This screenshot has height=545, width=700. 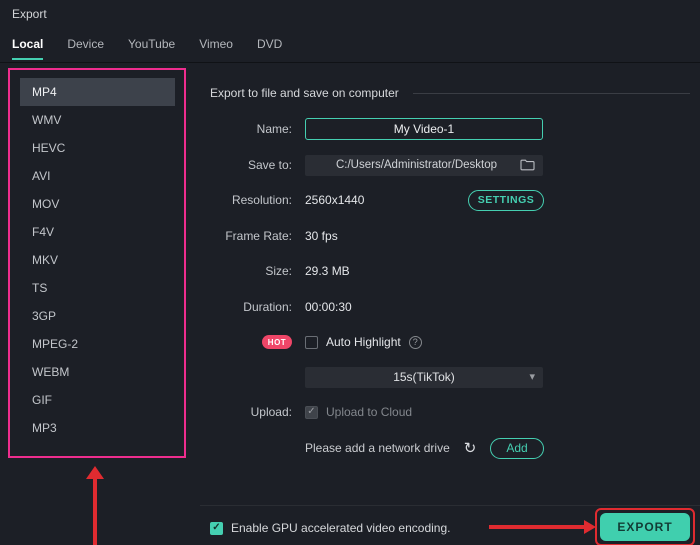 I want to click on export-tabs: Local Device YouTube Vimeo DVD, so click(x=147, y=48).